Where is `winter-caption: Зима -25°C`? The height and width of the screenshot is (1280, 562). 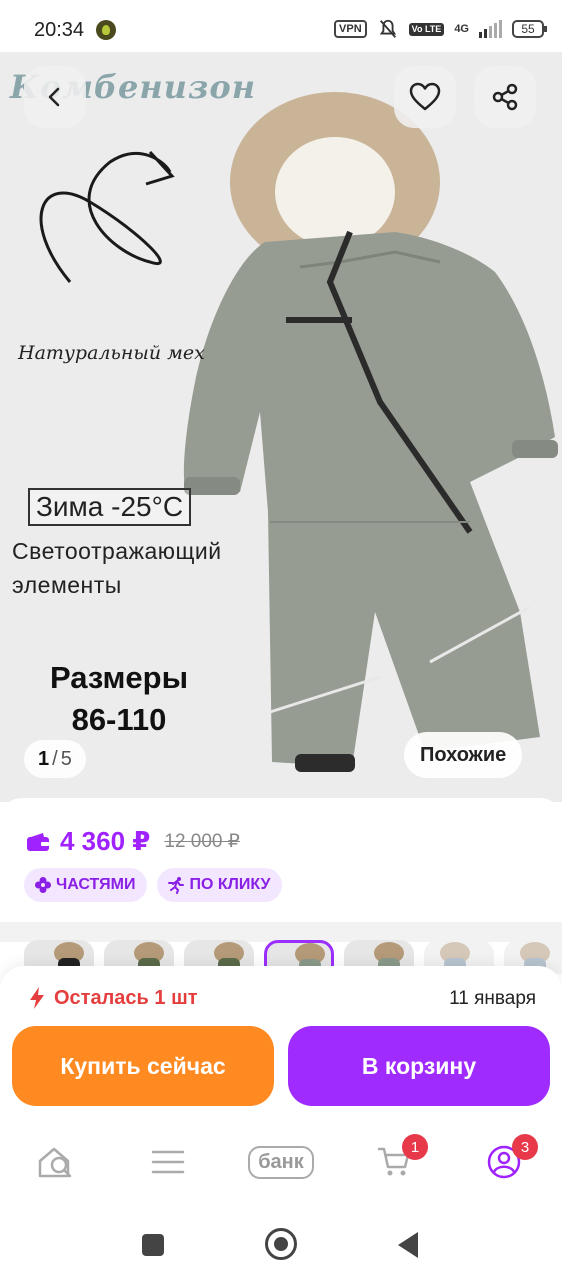
winter-caption: Зима -25°C is located at coordinates (110, 507).